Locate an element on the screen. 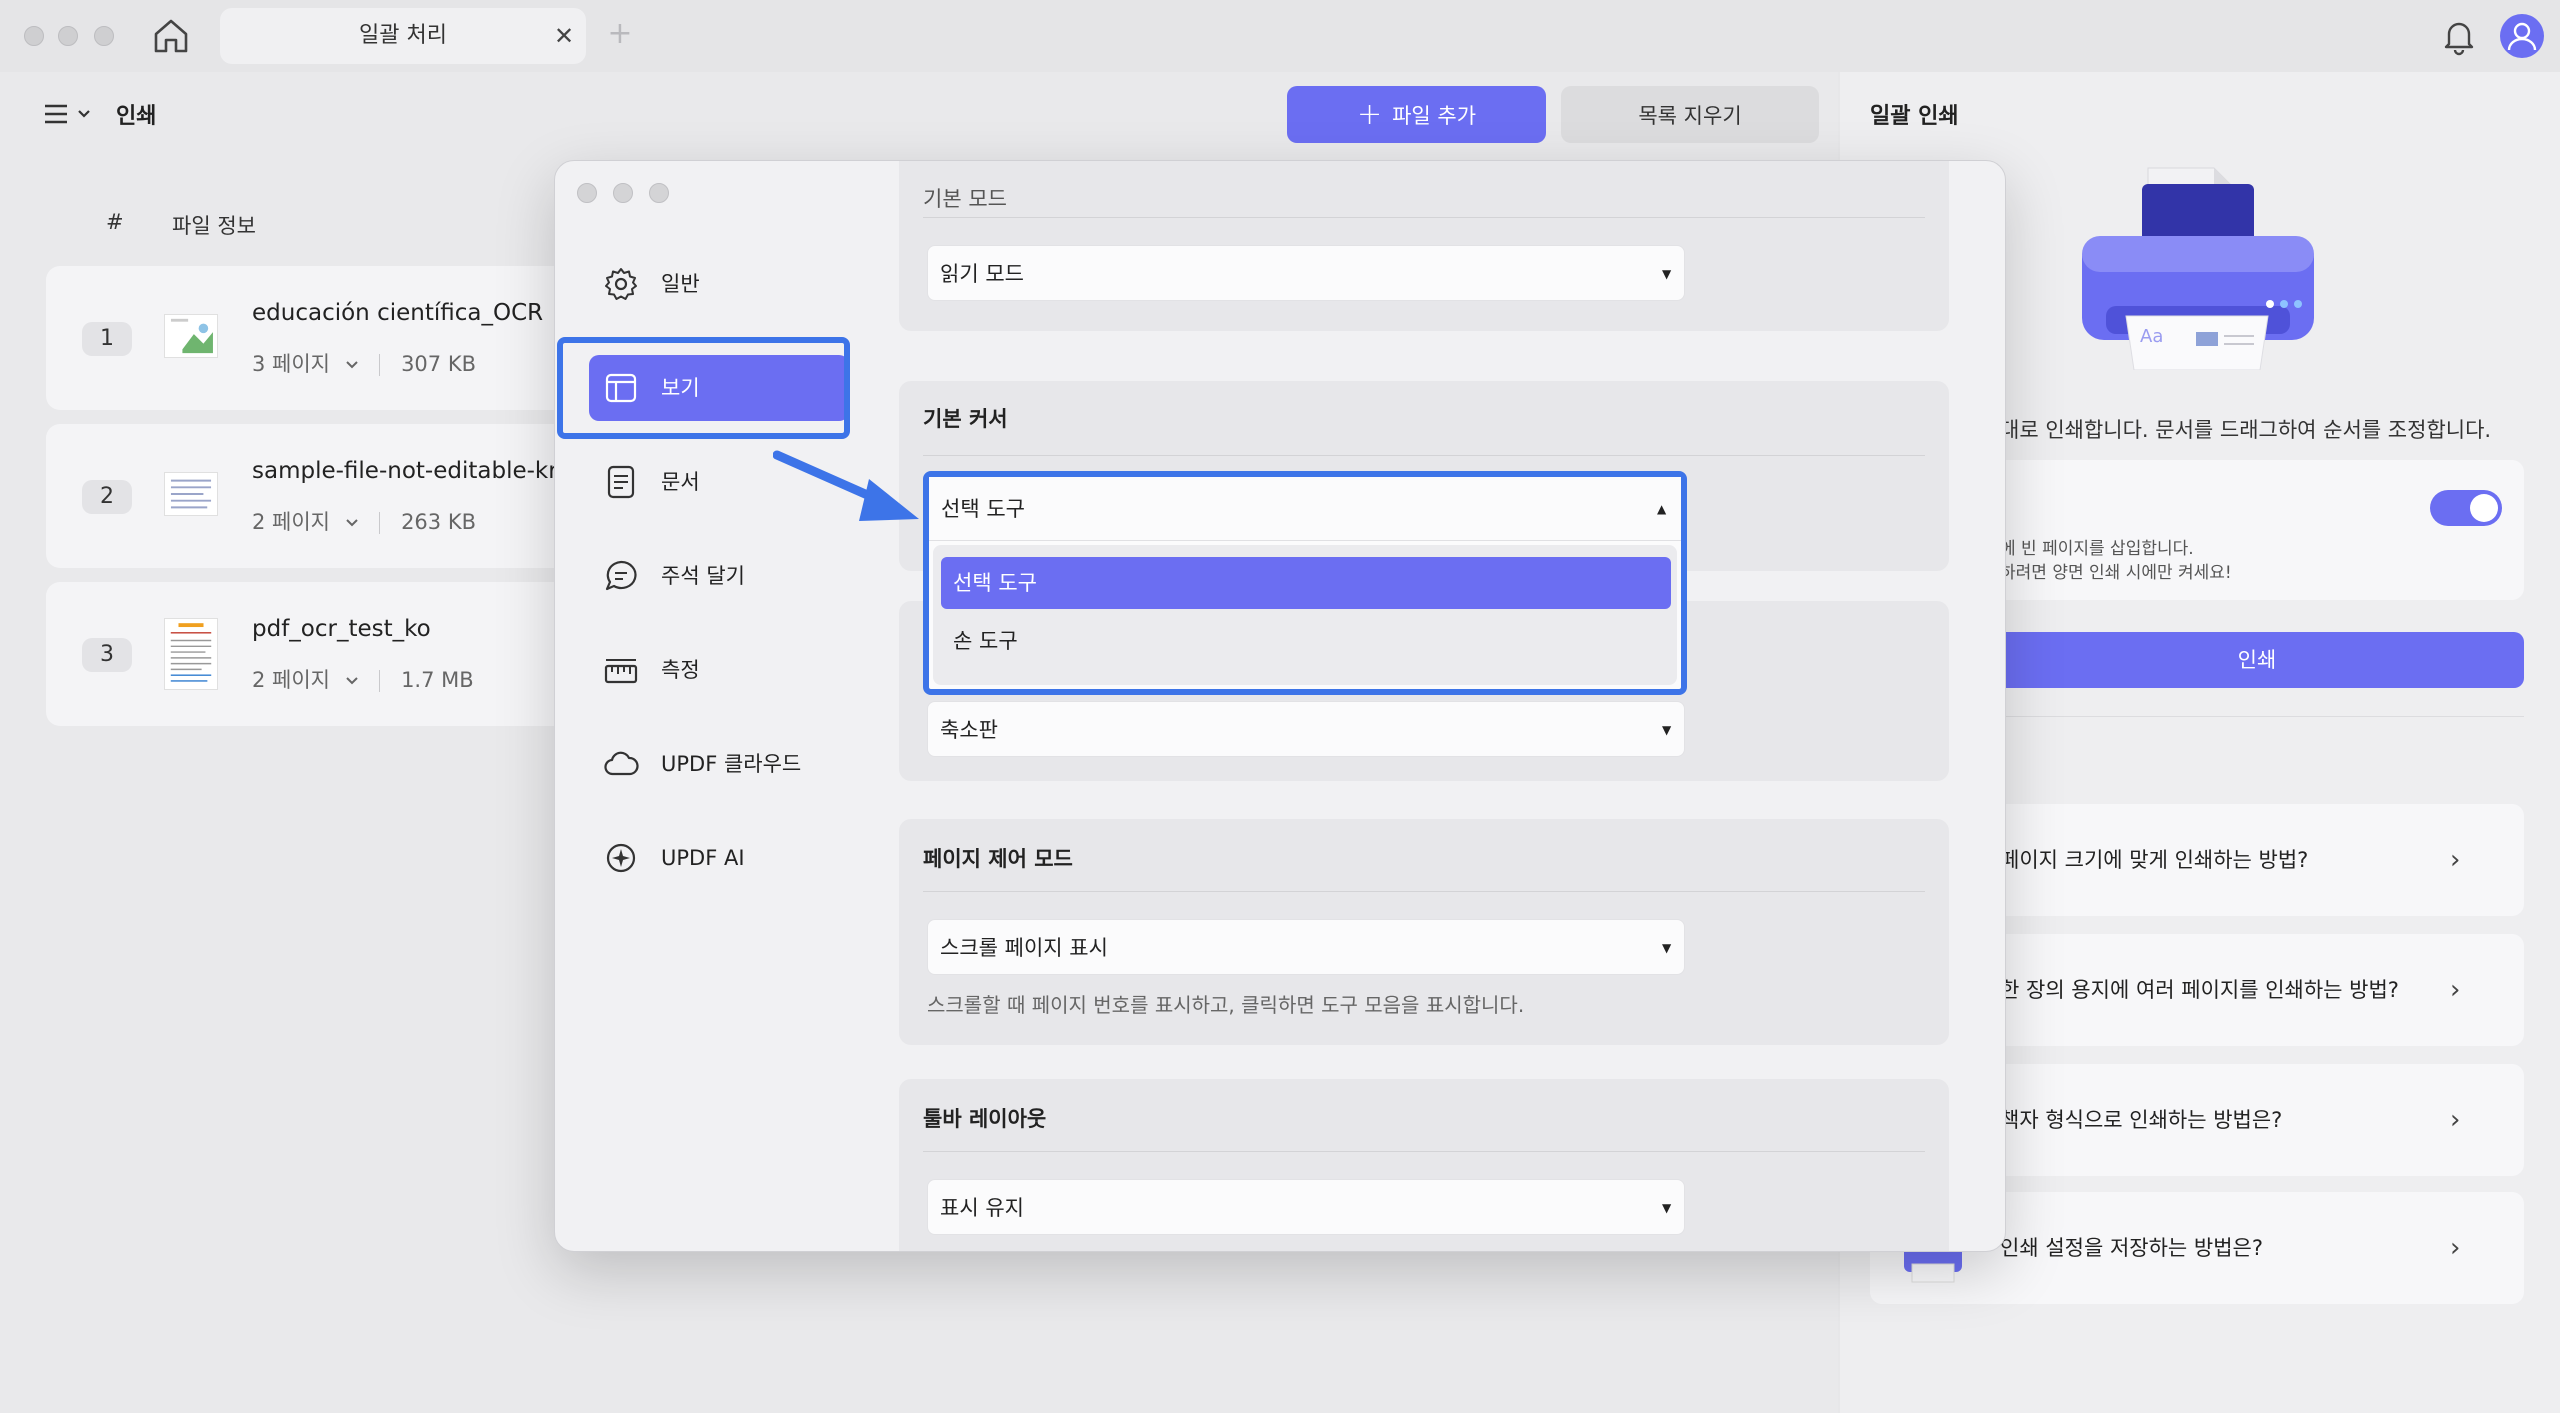  option-note: 하려면 양면 인쇄 시에만 켜세요! is located at coordinates (2116, 573).